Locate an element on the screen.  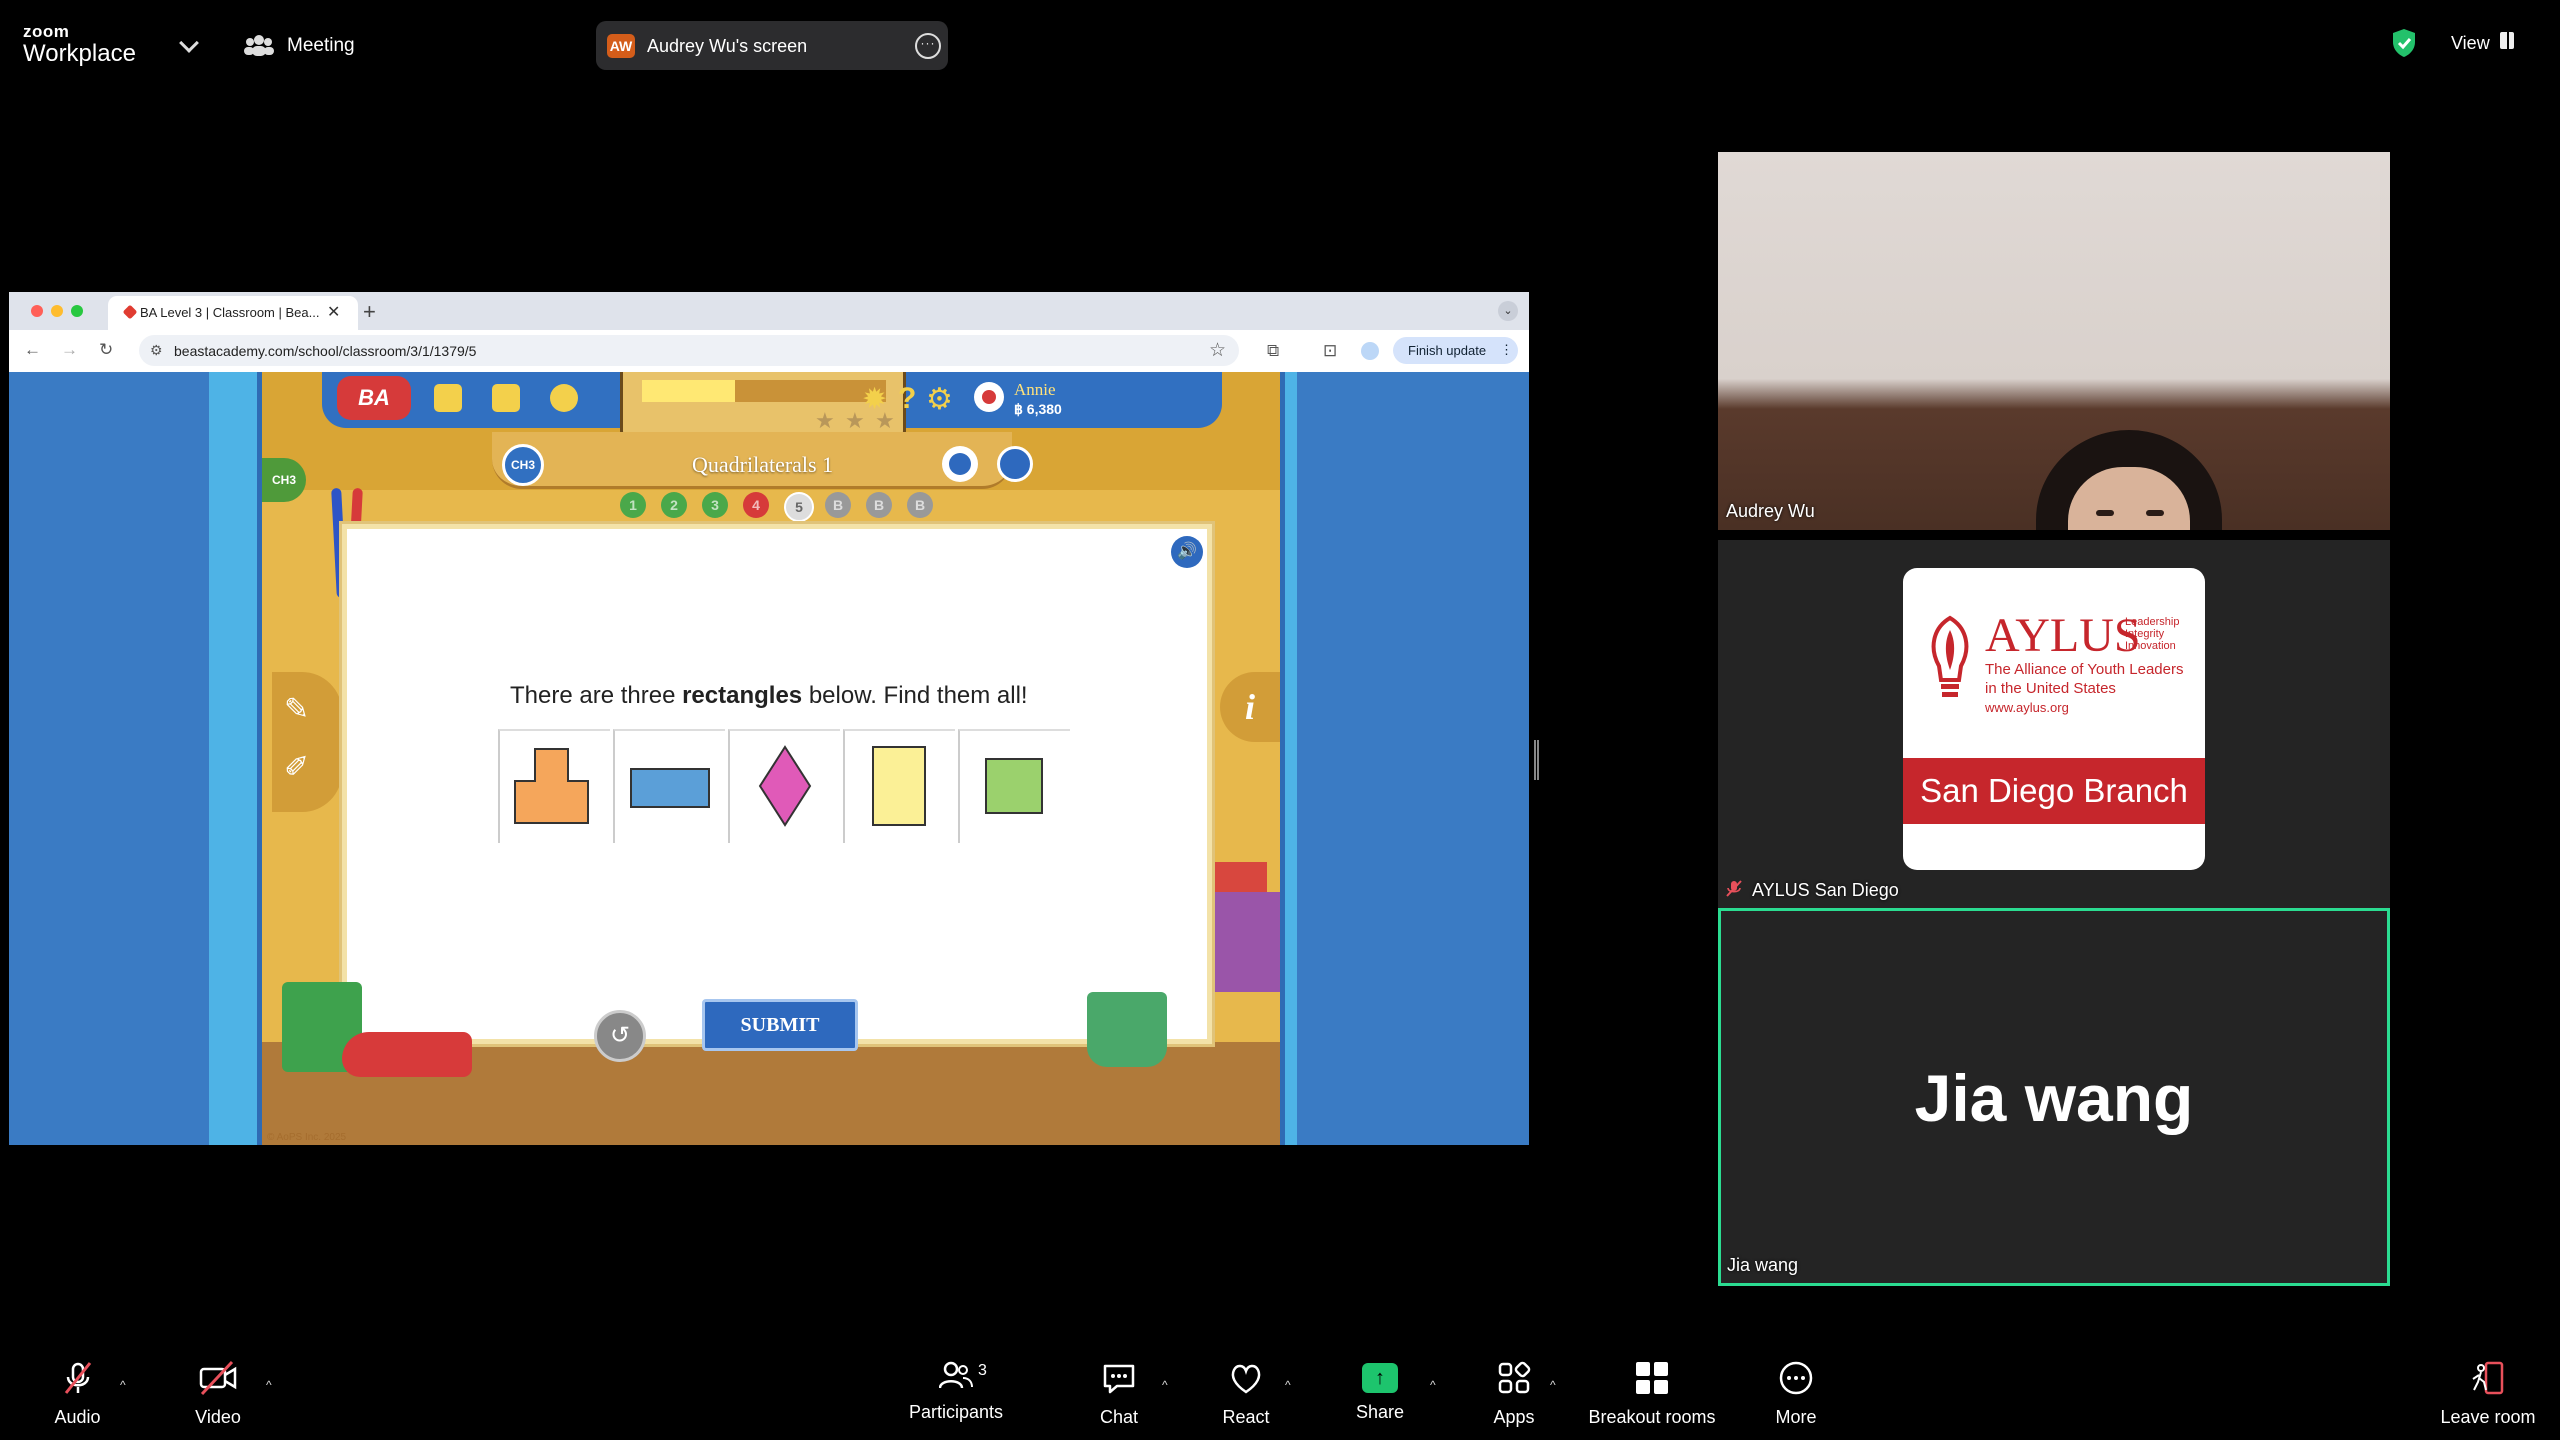
question-dot-correct: 1 is located at coordinates (633, 505).